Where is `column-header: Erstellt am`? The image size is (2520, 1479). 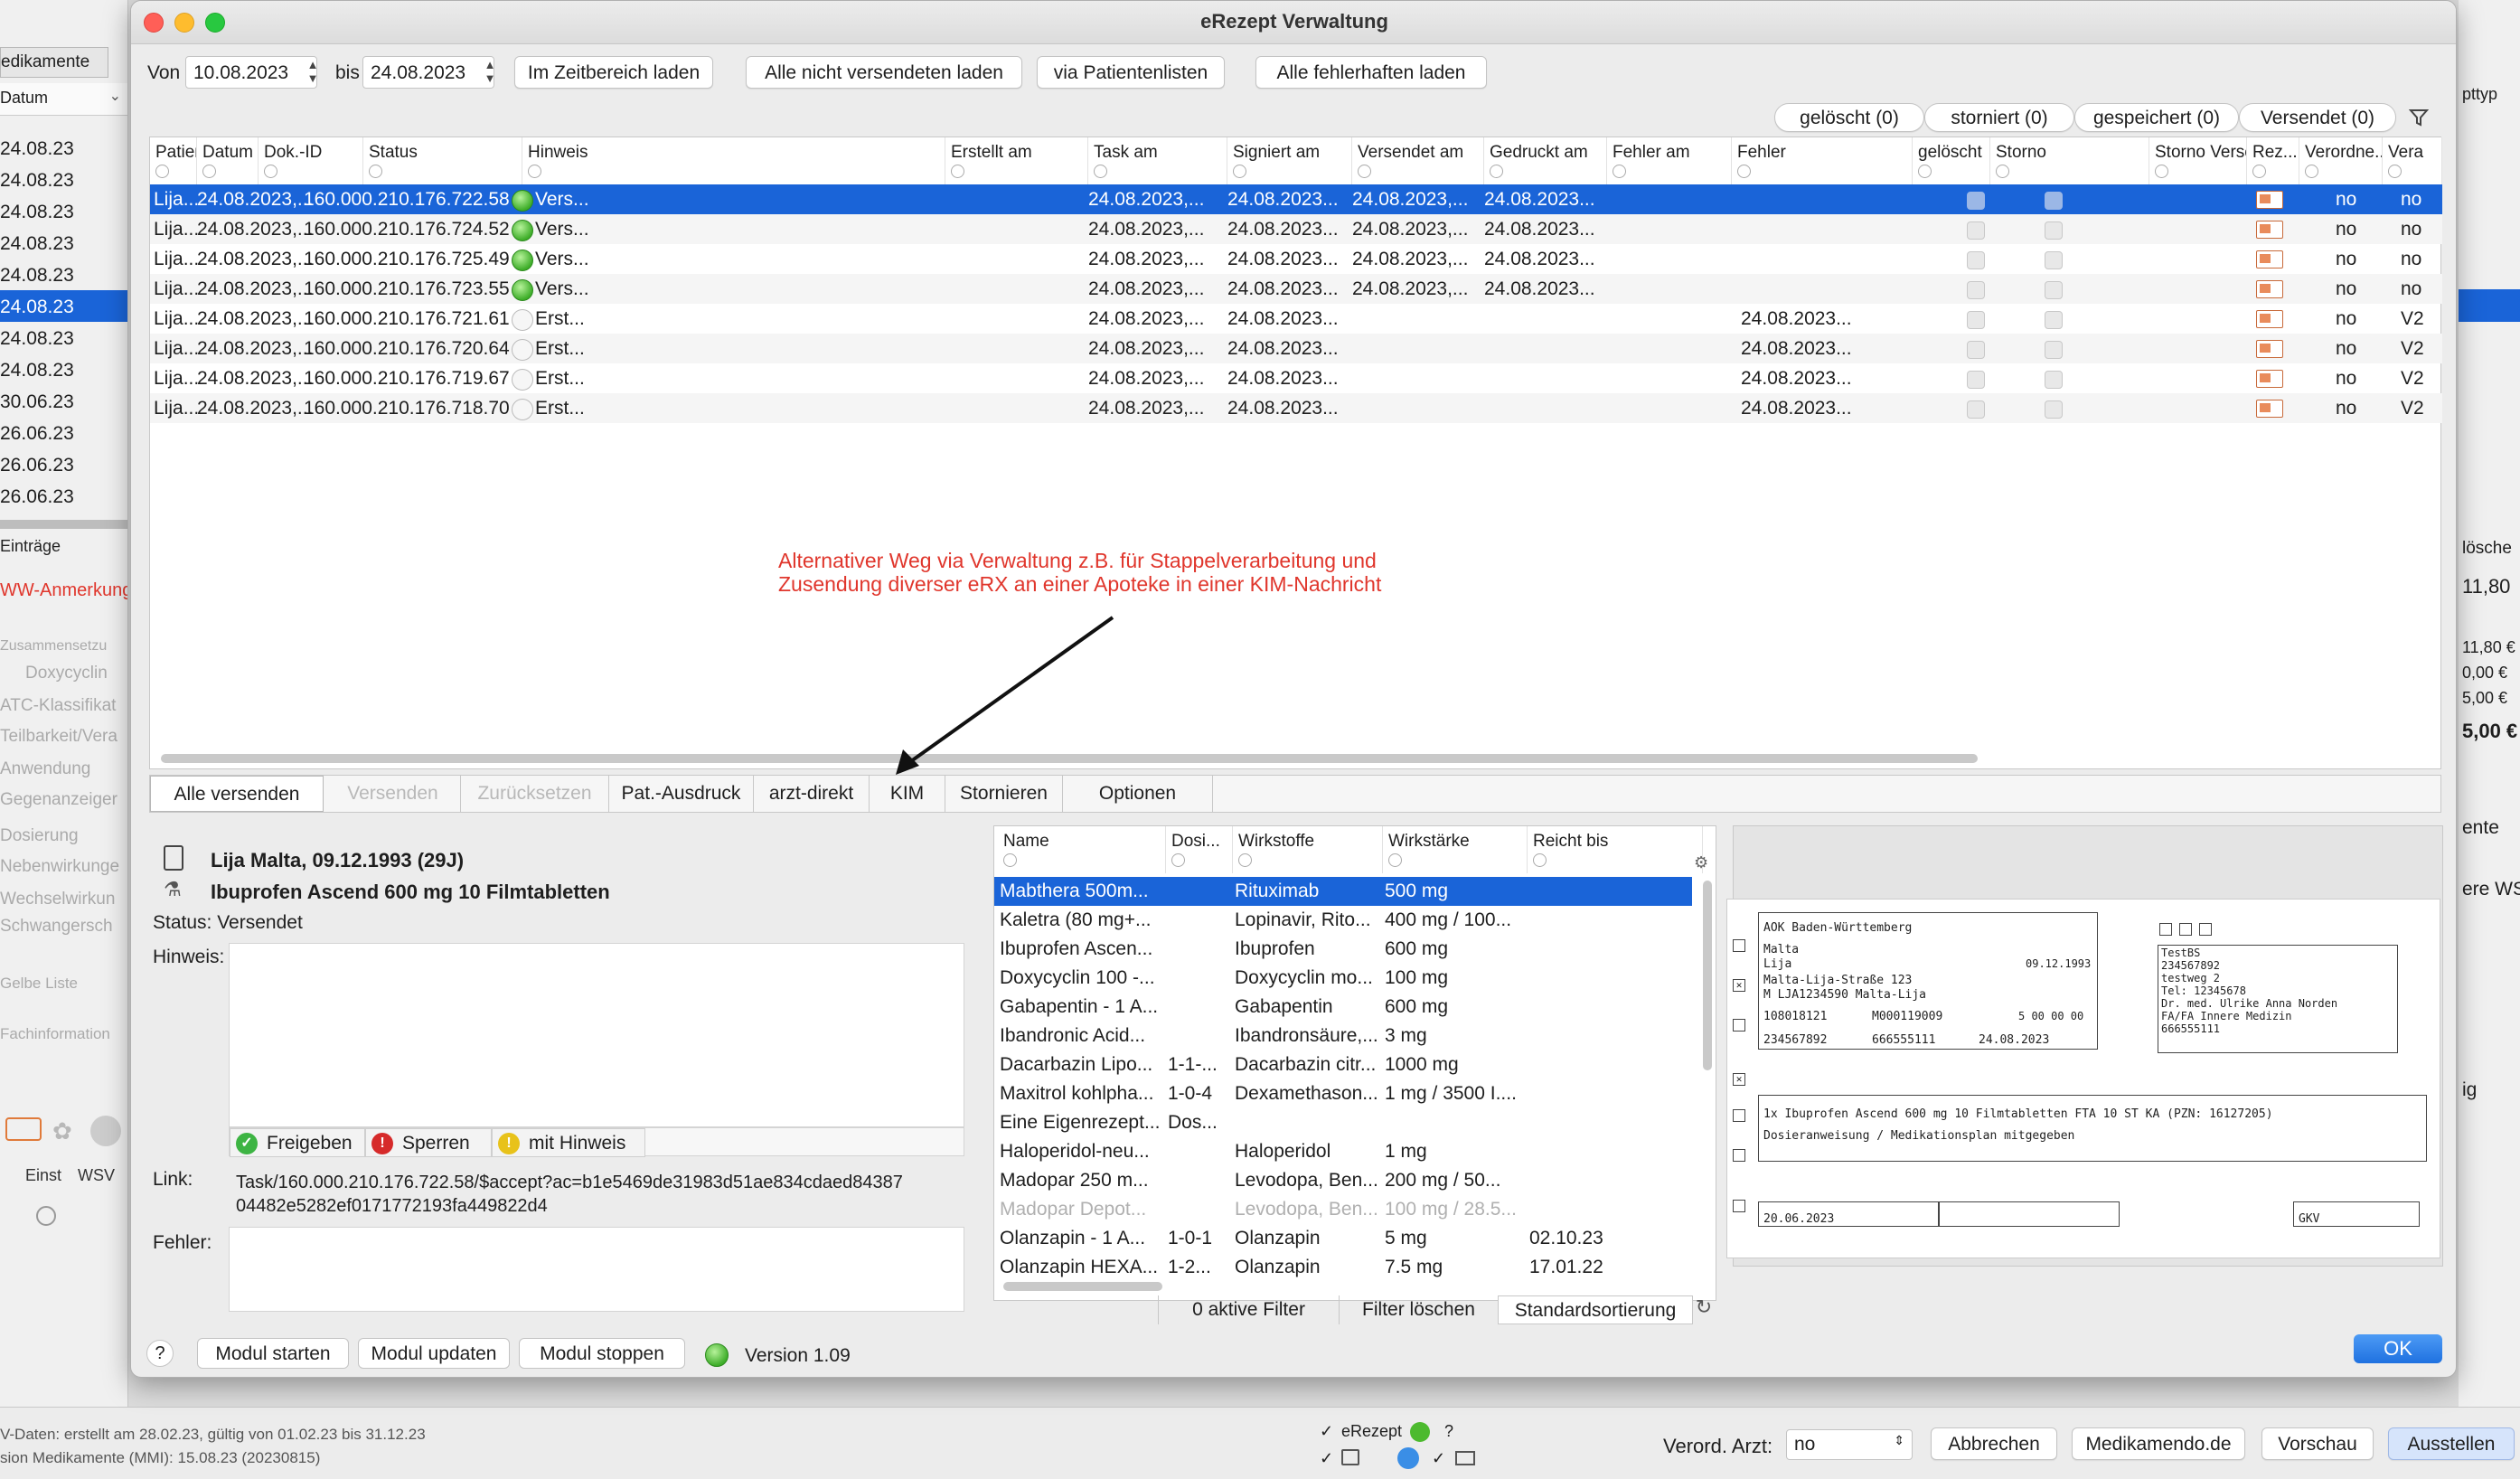
column-header: Erstellt am is located at coordinates (1017, 160).